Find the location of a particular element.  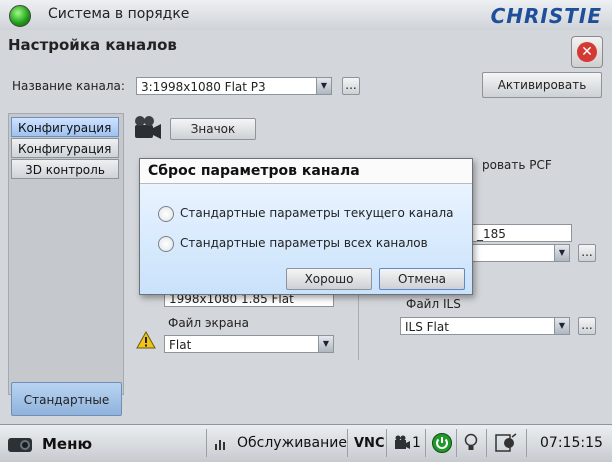

cancel-button: Отмена is located at coordinates (422, 279).